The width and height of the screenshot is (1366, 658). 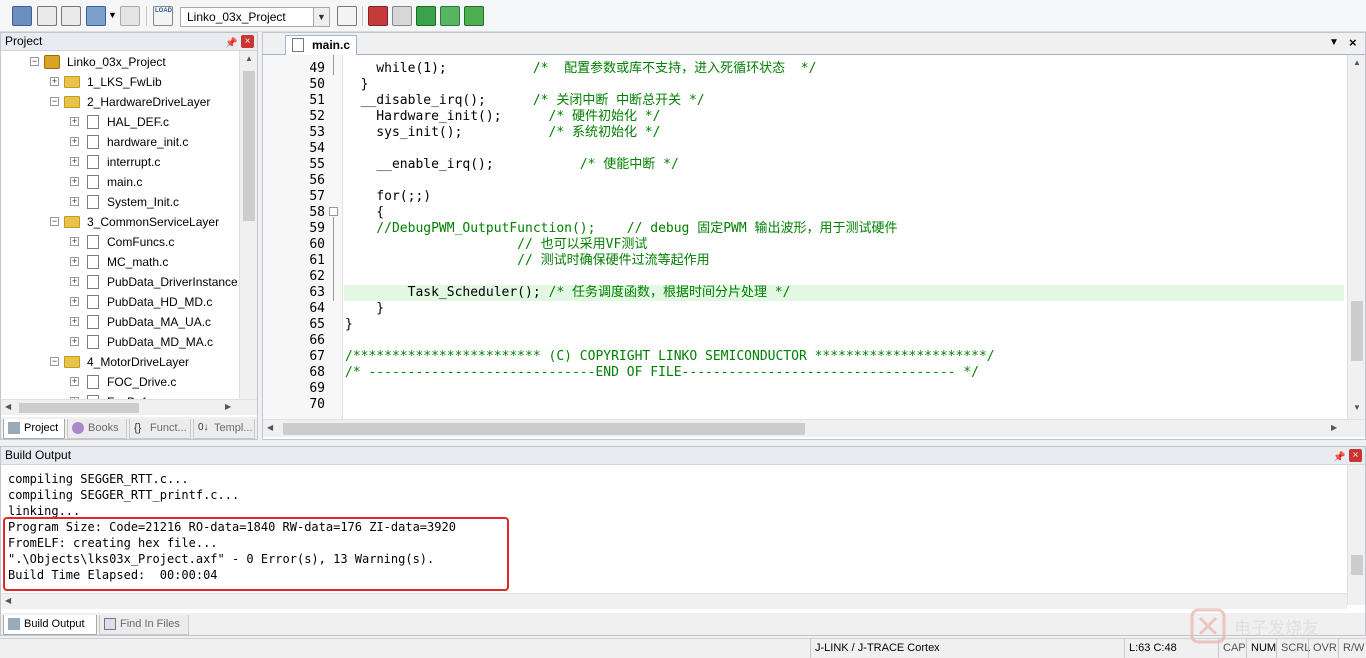 I want to click on stack-icon, so click(x=22, y=16).